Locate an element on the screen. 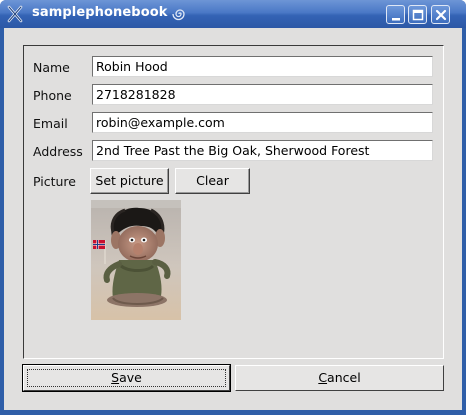 The height and width of the screenshot is (415, 466). spiral-icon is located at coordinates (179, 13).